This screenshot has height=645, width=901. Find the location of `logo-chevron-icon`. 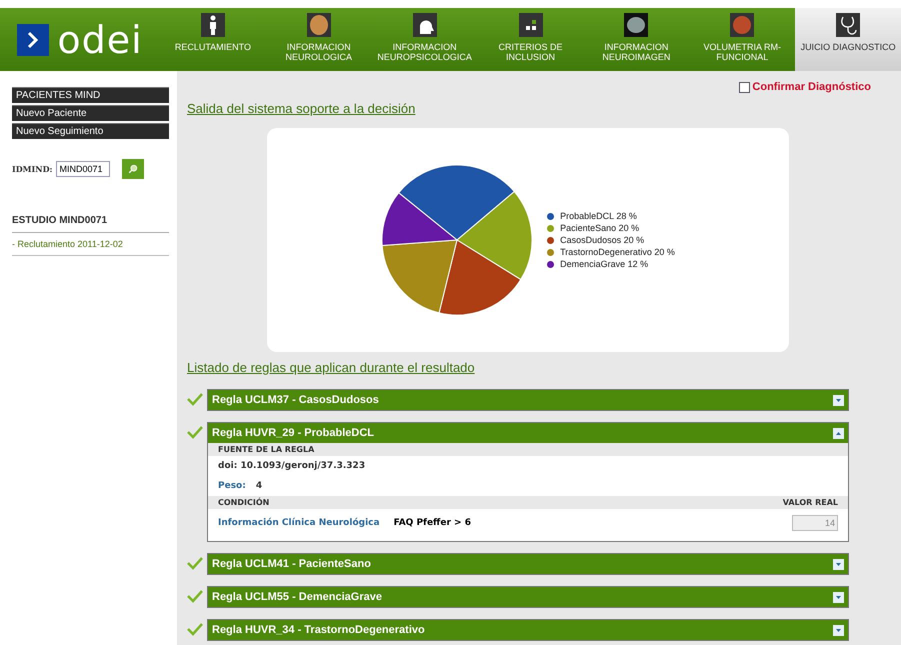

logo-chevron-icon is located at coordinates (33, 40).